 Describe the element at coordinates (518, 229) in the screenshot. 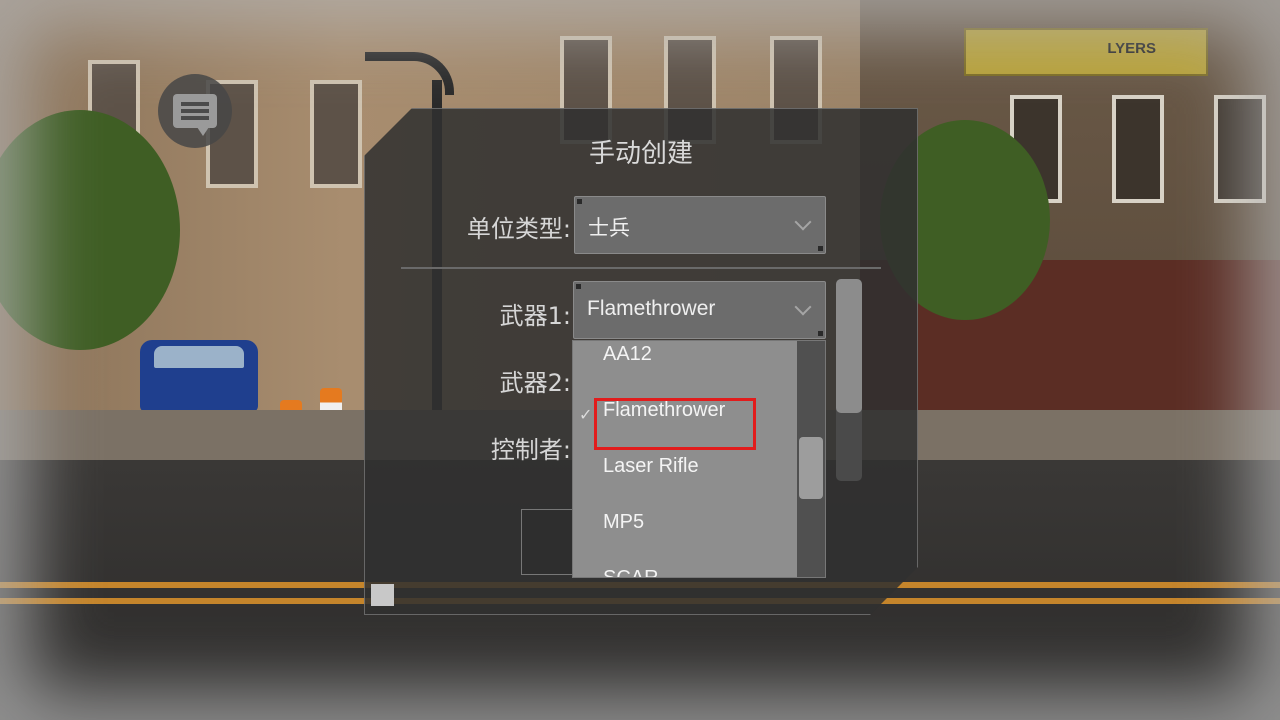

I see `unit-type-label: 单位类型:` at that location.